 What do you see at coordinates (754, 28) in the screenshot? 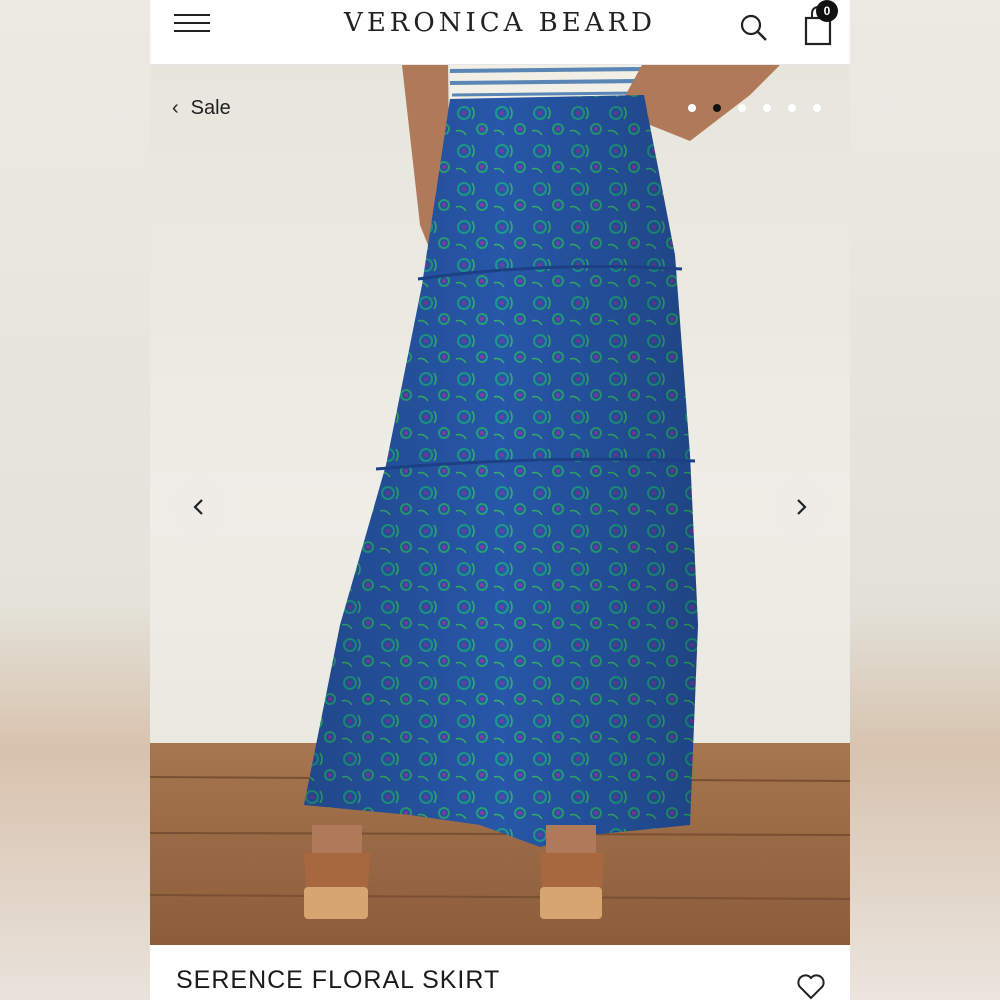
I see `search-icon` at bounding box center [754, 28].